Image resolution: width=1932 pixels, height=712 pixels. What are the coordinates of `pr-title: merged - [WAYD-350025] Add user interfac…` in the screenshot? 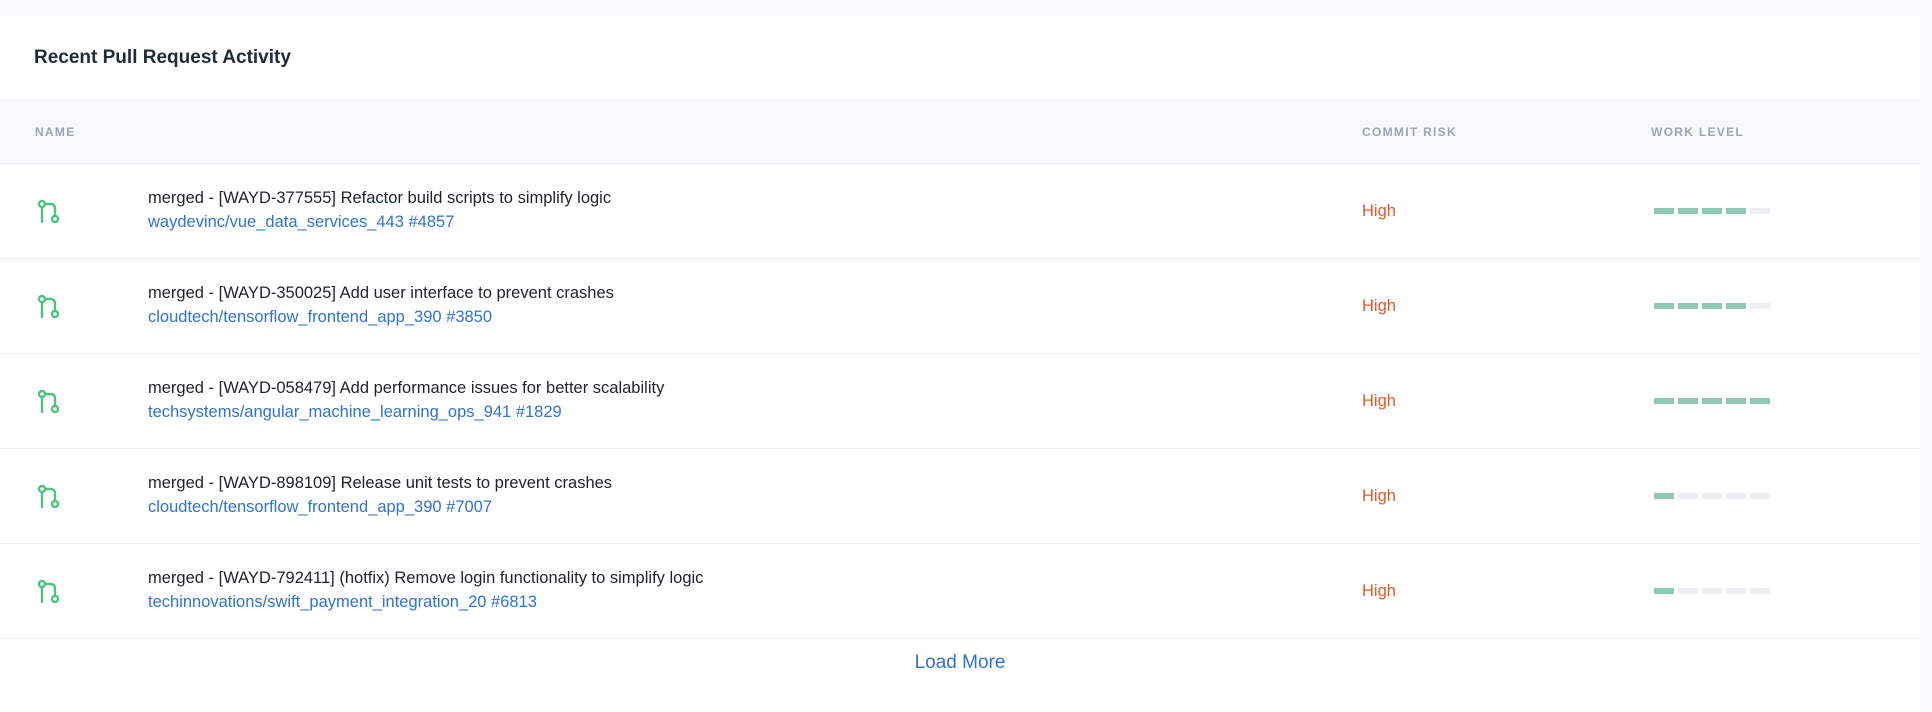 It's located at (381, 293).